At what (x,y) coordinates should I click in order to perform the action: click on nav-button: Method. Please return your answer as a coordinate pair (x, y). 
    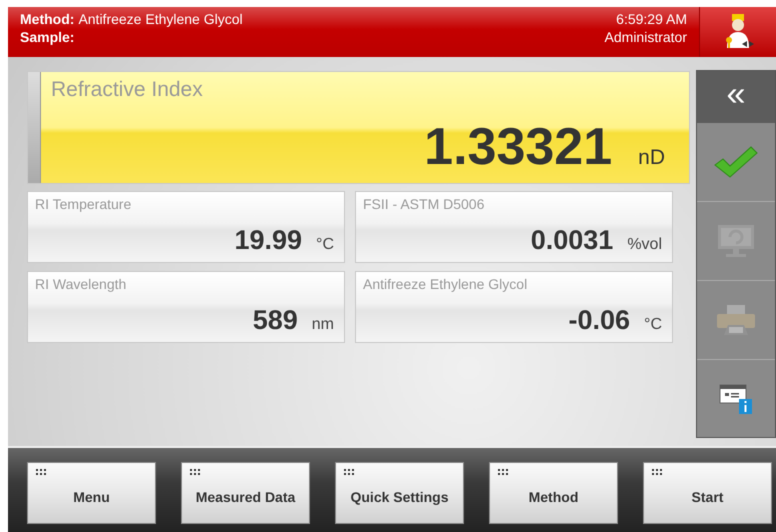
    Looking at the image, I should click on (553, 493).